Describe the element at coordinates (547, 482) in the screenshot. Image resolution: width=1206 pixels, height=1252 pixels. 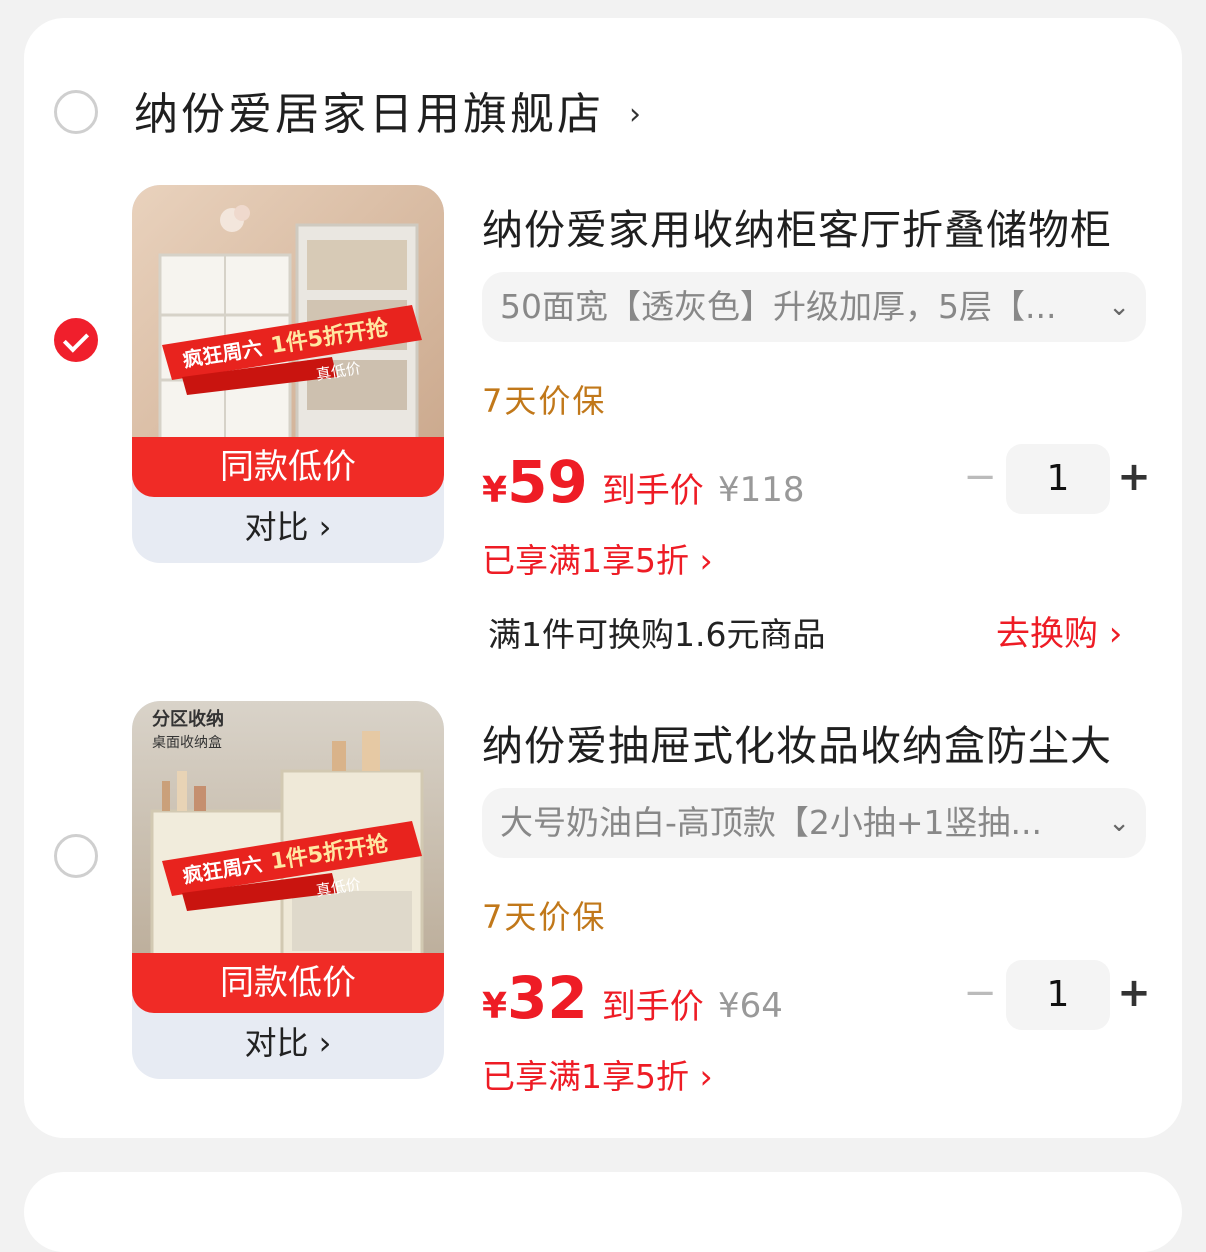
I see `final-price: 59` at that location.